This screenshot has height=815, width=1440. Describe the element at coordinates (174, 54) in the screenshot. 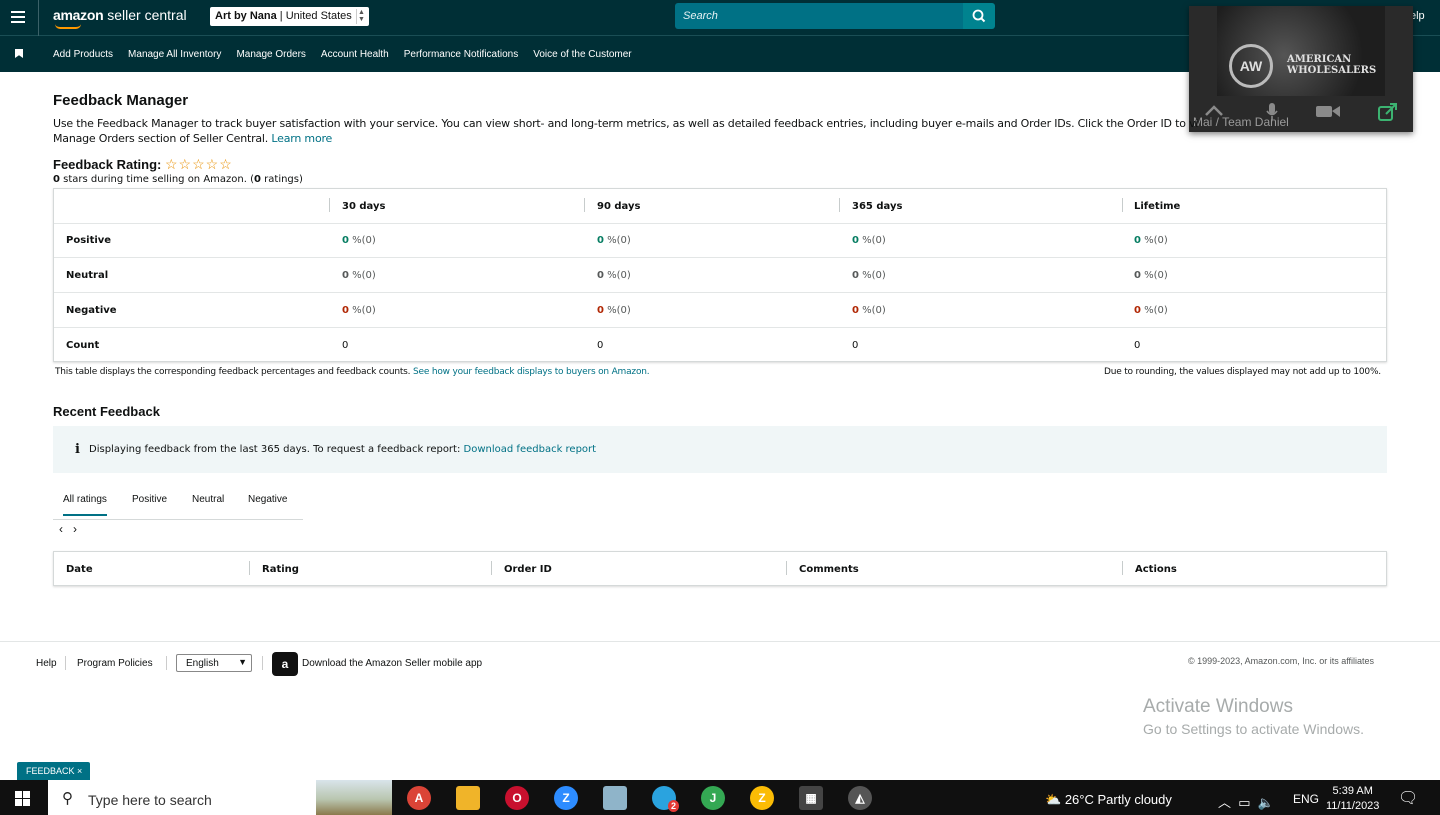

I see `nav-manage-inventory: Manage All Inventory` at that location.